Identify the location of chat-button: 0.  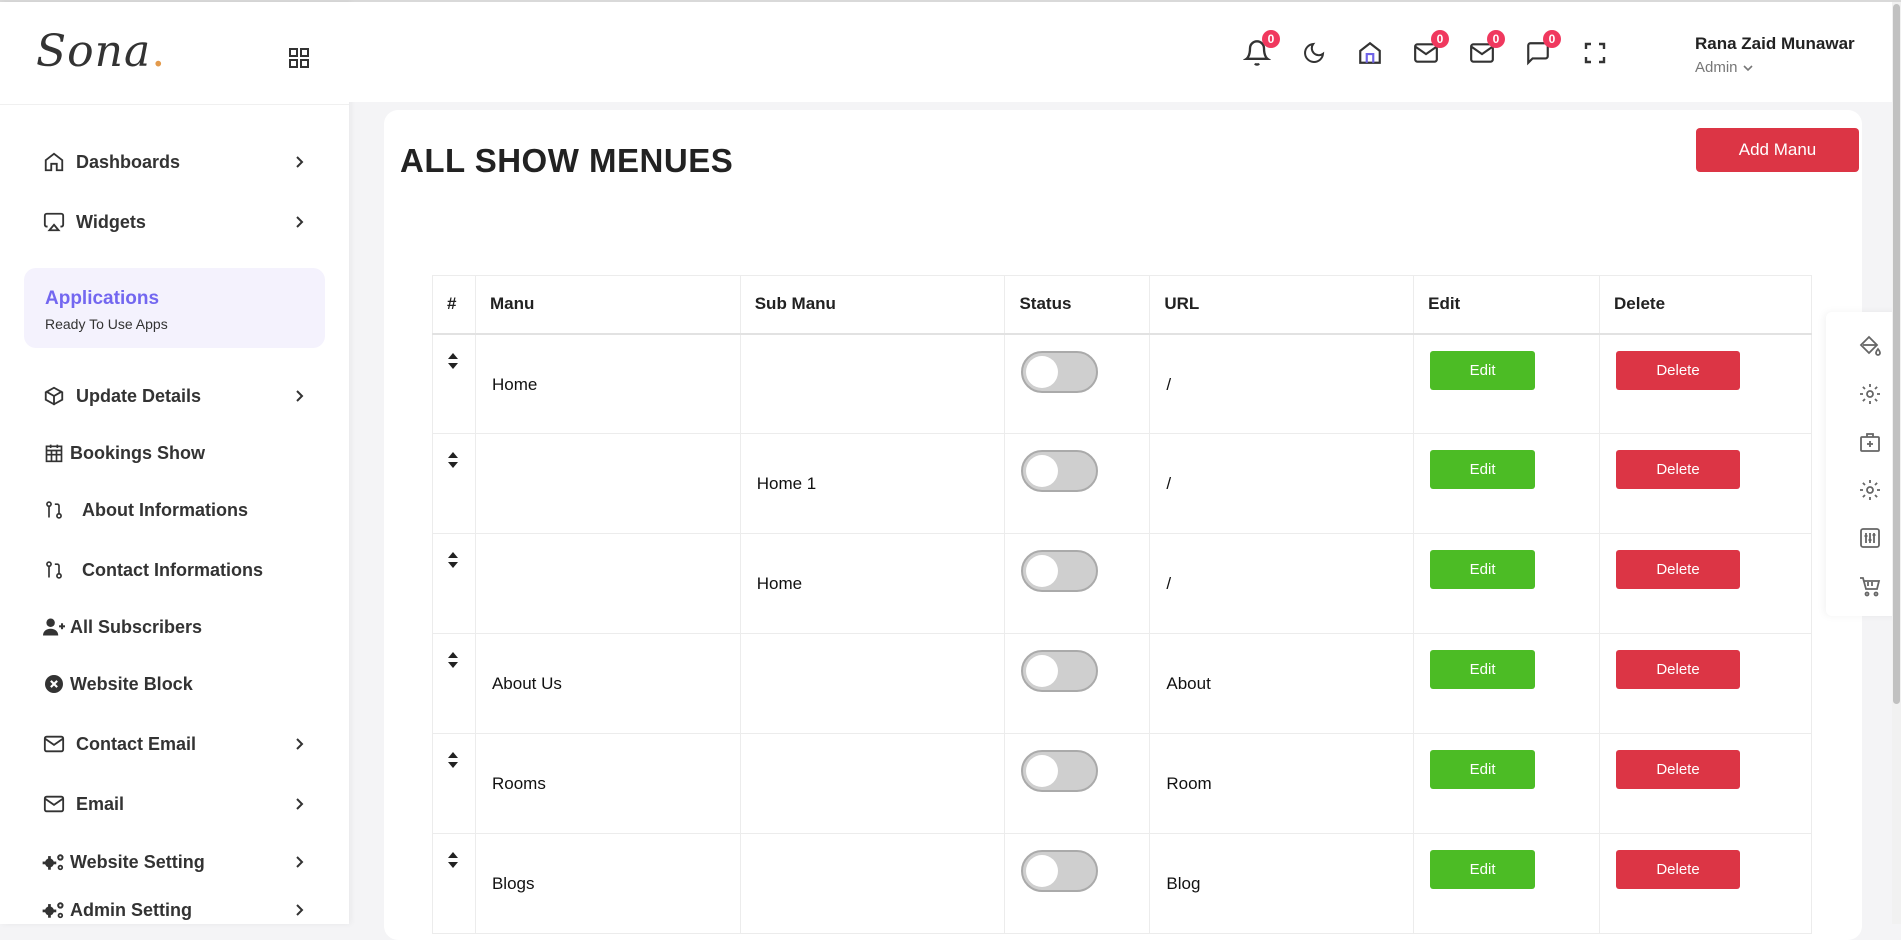
(1542, 49).